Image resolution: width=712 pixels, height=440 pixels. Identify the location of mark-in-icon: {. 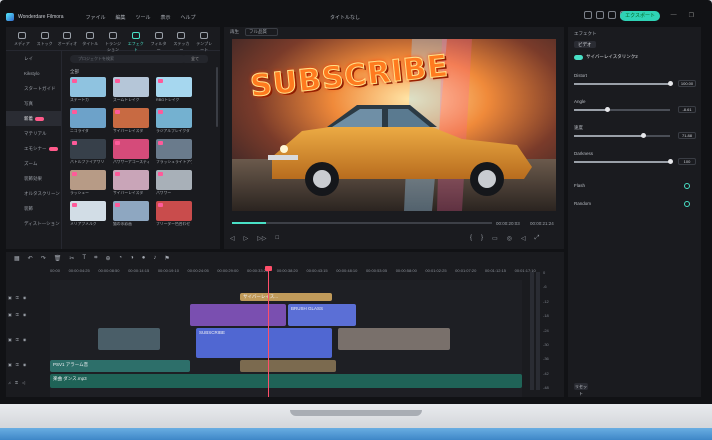
(471, 238).